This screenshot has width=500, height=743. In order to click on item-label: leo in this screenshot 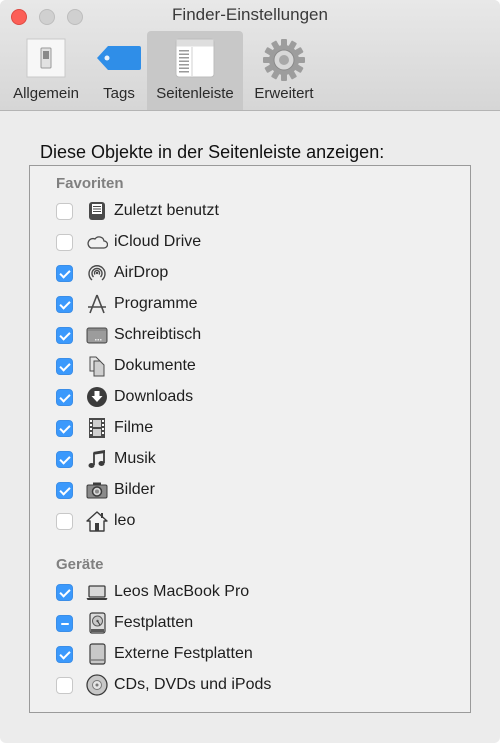, I will do `click(125, 520)`.